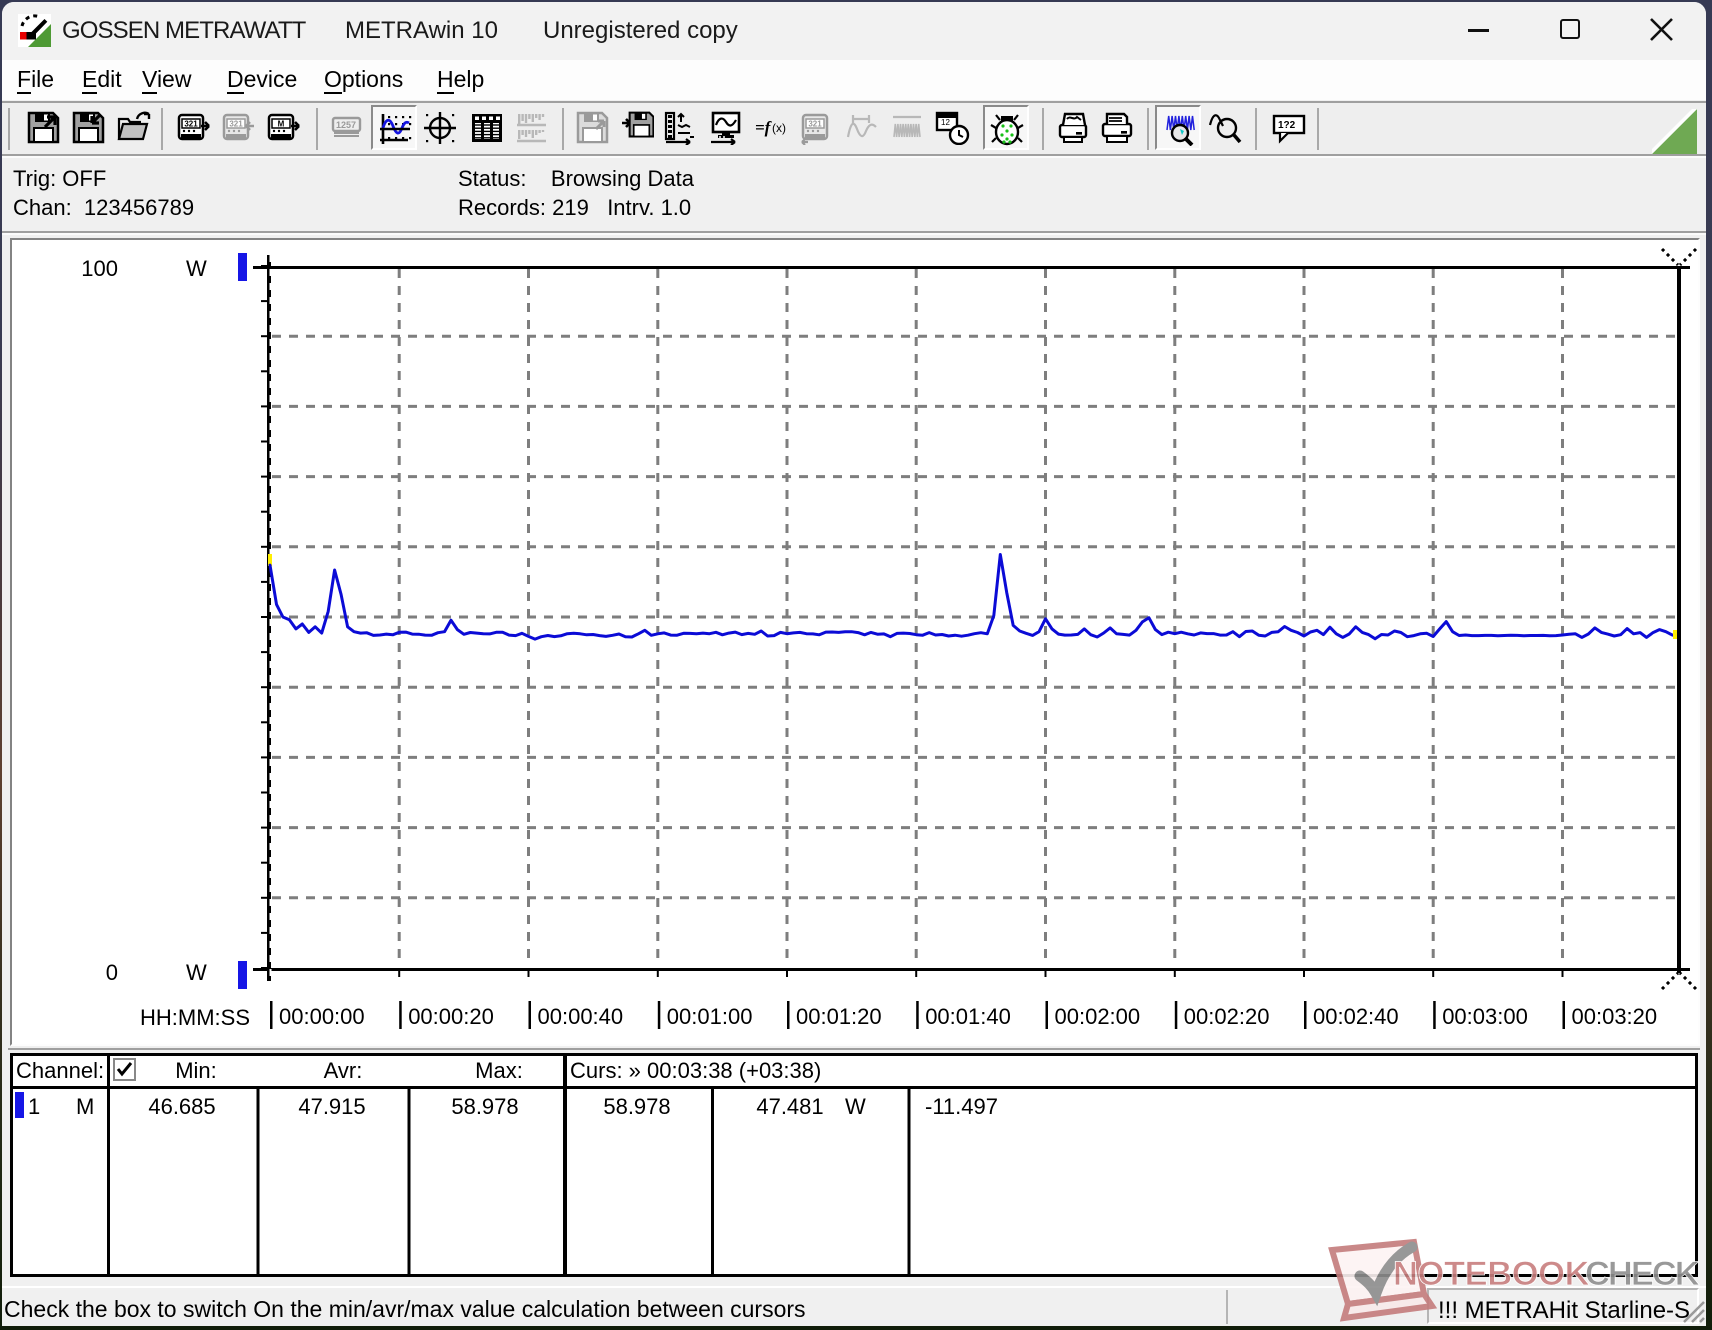 This screenshot has height=1330, width=1712. What do you see at coordinates (343, 1070) in the screenshot?
I see `svg-text: Avr:` at bounding box center [343, 1070].